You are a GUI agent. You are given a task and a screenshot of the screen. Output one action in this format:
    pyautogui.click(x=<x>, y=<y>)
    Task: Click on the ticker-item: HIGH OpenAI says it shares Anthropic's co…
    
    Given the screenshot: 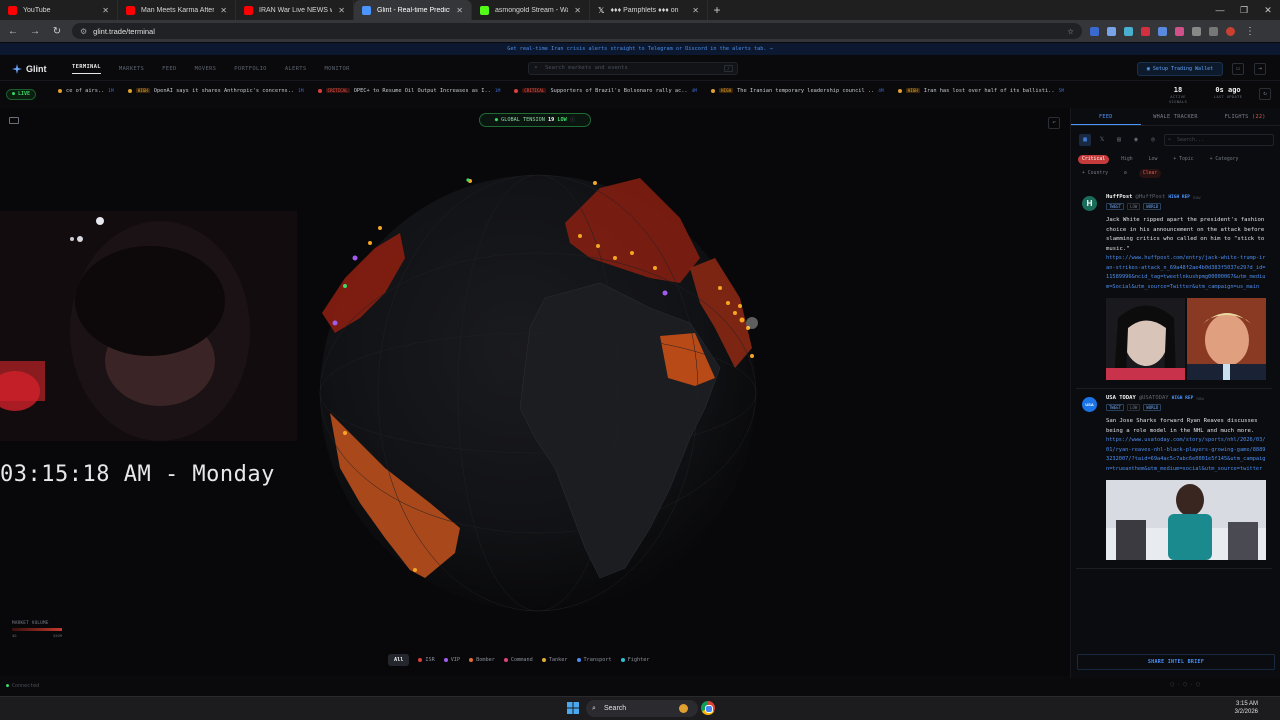 What is the action you would take?
    pyautogui.click(x=215, y=91)
    